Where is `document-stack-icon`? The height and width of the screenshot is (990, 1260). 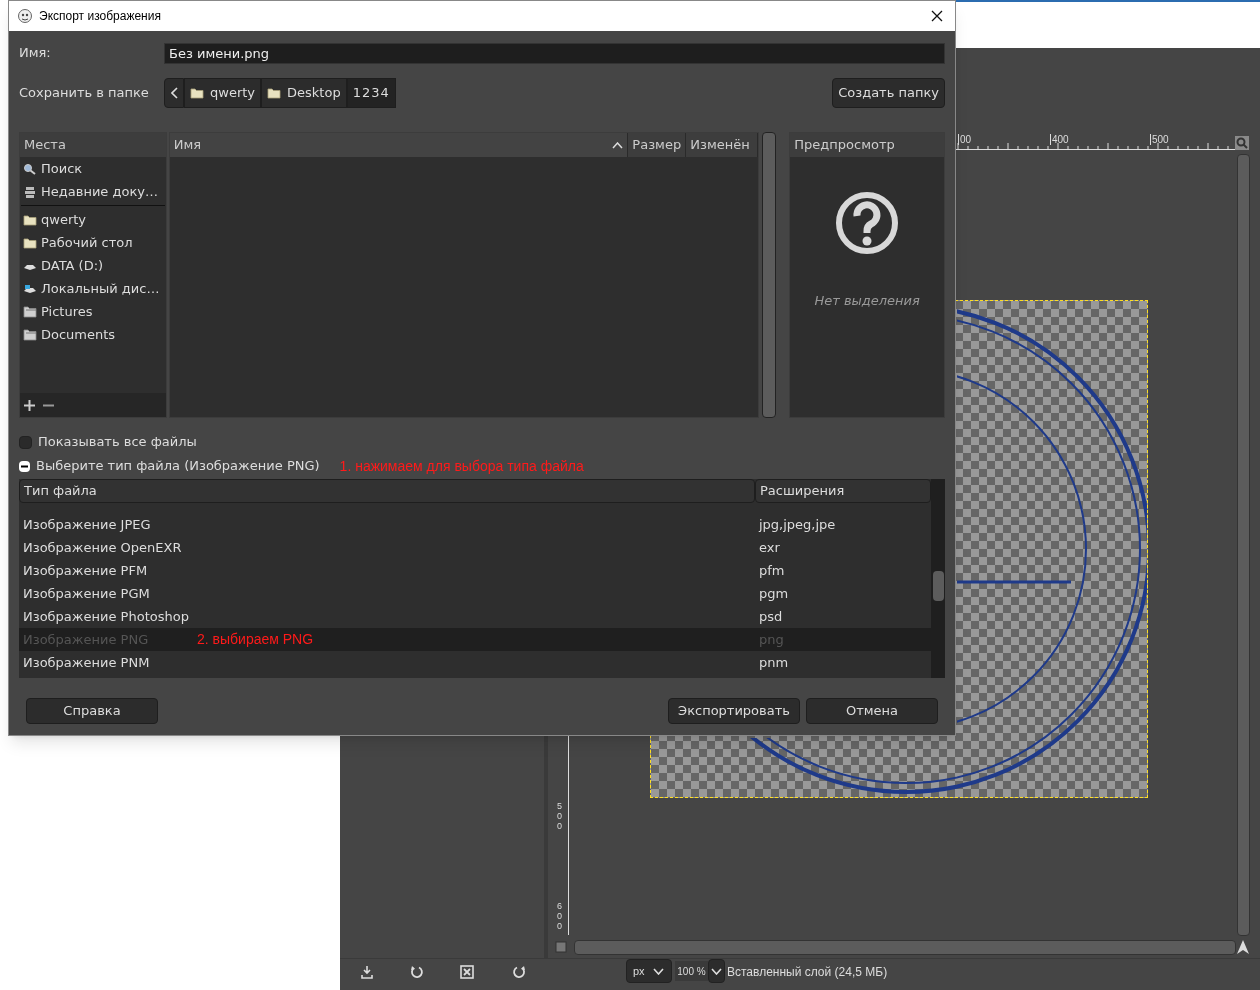
document-stack-icon is located at coordinates (30, 191).